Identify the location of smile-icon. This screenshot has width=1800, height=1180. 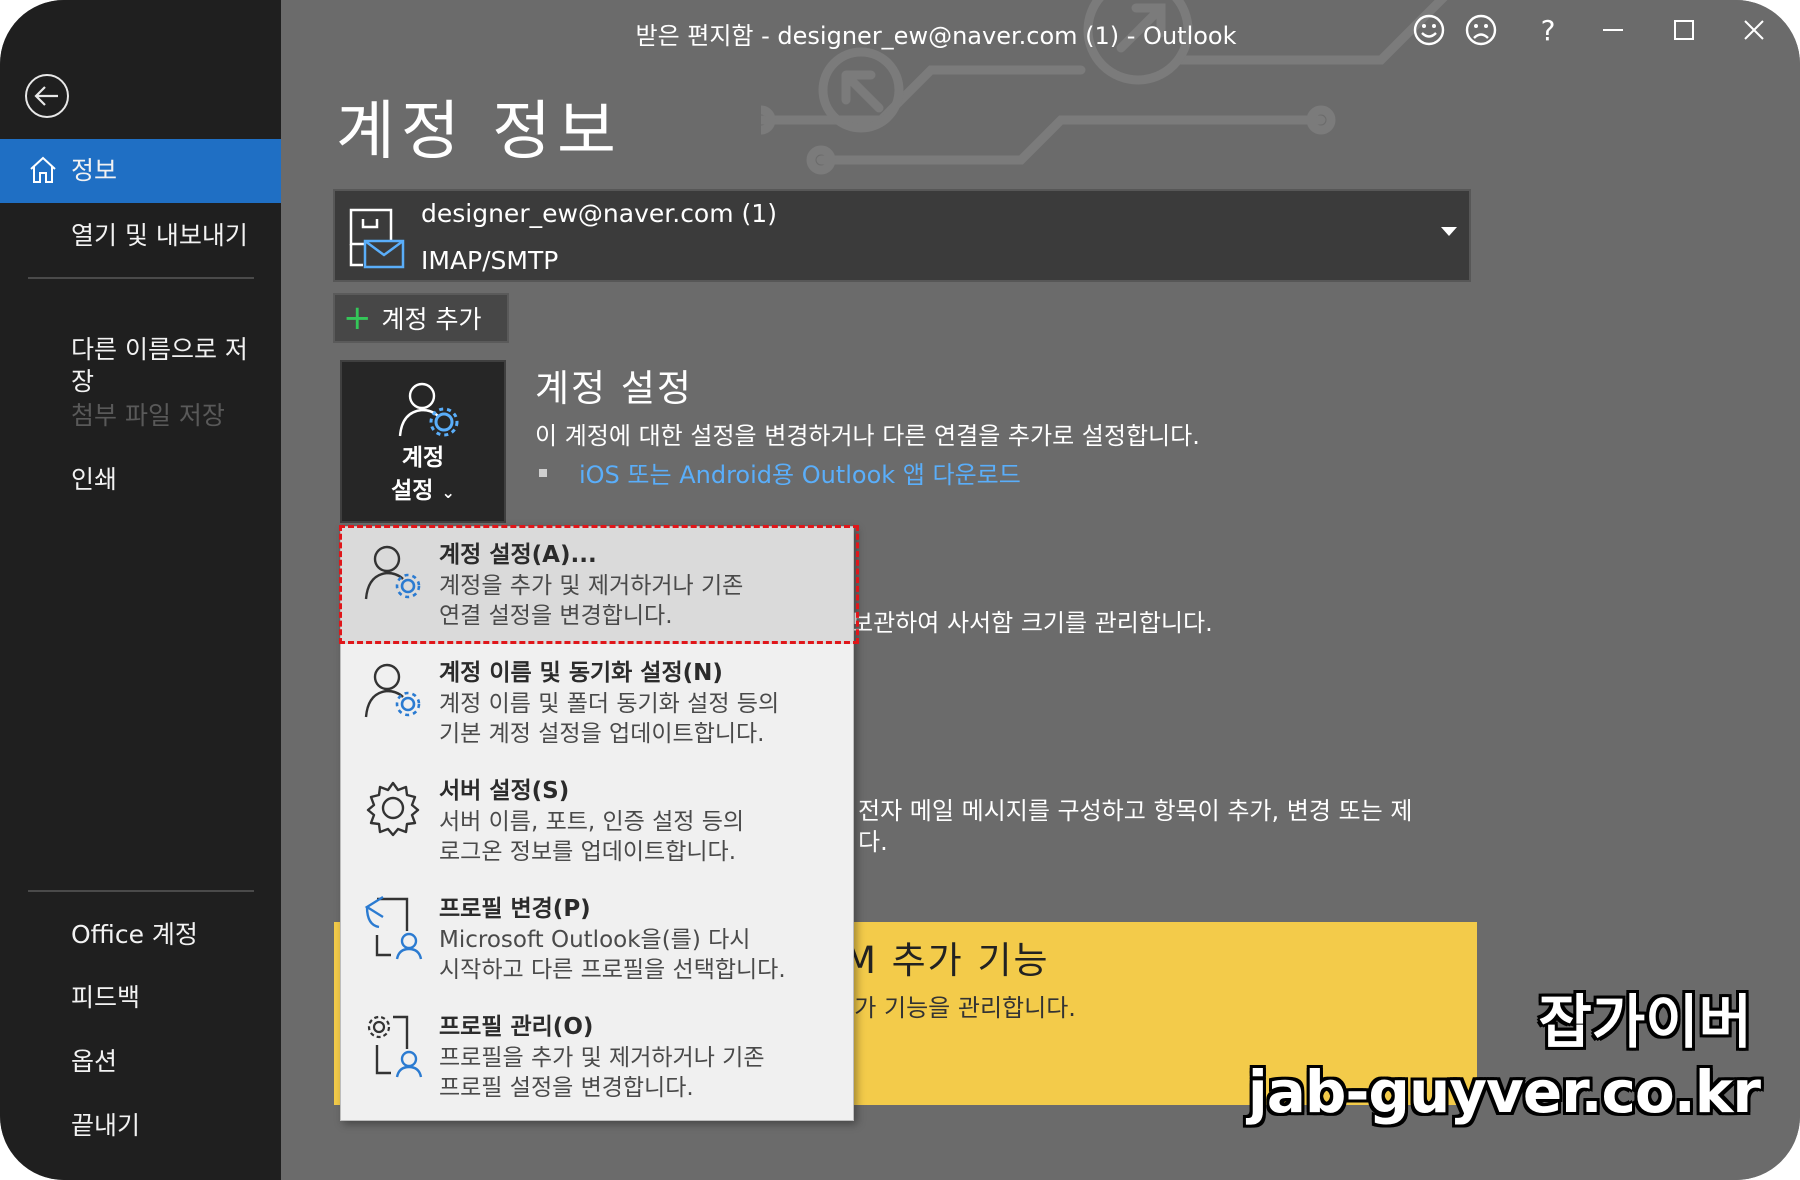
(1429, 30).